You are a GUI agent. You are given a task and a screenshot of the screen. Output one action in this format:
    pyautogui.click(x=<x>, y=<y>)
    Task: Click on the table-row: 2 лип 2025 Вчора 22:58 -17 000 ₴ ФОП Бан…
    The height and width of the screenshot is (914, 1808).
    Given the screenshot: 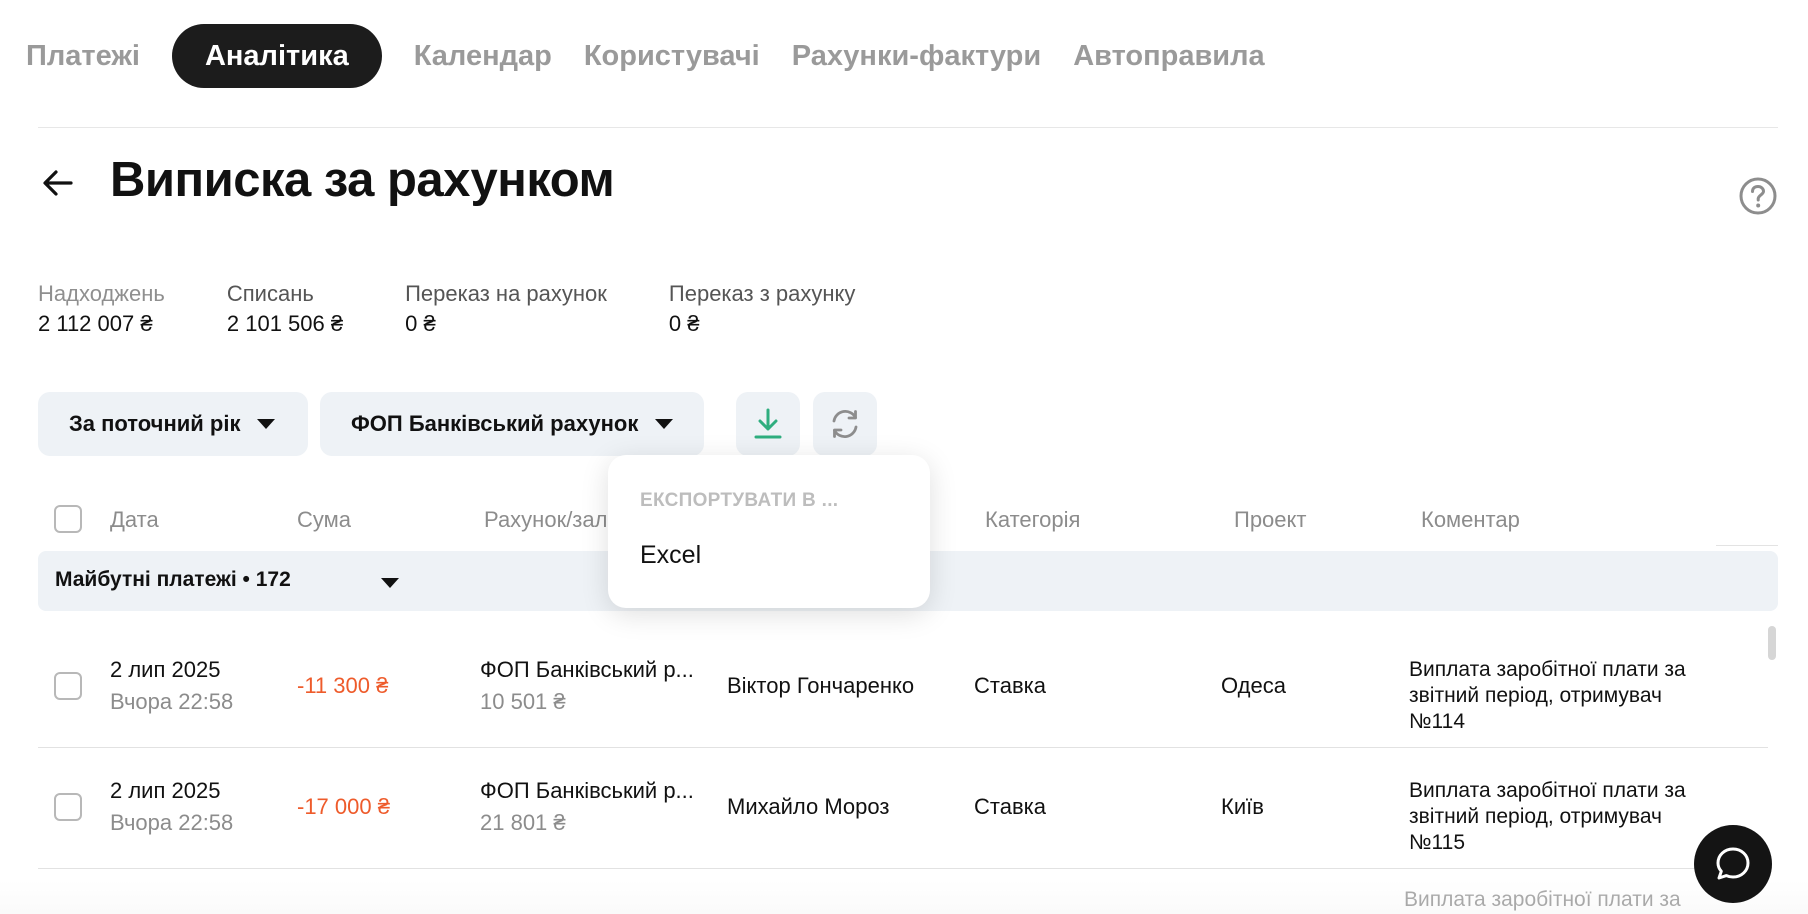 What is the action you would take?
    pyautogui.click(x=903, y=809)
    